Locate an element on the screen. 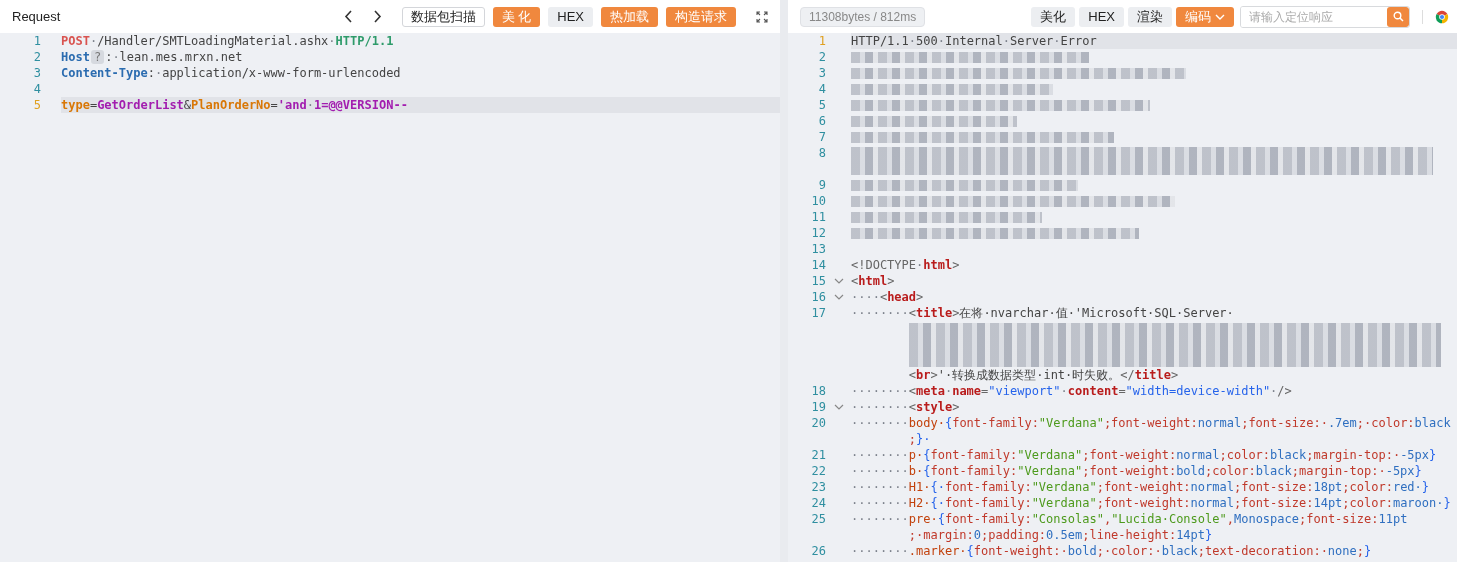 This screenshot has height=562, width=1457. line-number: 2 is located at coordinates (36, 57).